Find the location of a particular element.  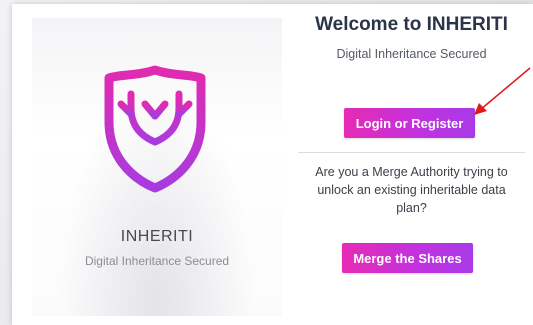

merge-shares-button: Merge the Shares is located at coordinates (407, 258).